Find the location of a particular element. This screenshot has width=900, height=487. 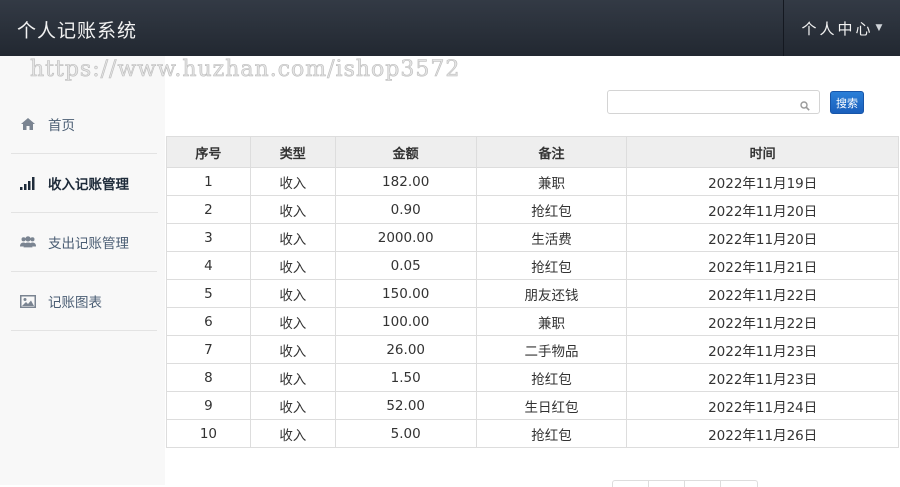

table-row: 10 收入 5.00 抢红包 2022年11月26日 is located at coordinates (532, 433).